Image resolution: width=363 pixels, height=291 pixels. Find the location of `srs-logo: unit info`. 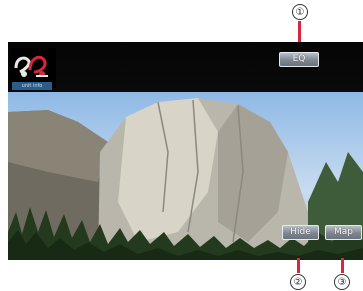

srs-logo: unit info is located at coordinates (33, 69).